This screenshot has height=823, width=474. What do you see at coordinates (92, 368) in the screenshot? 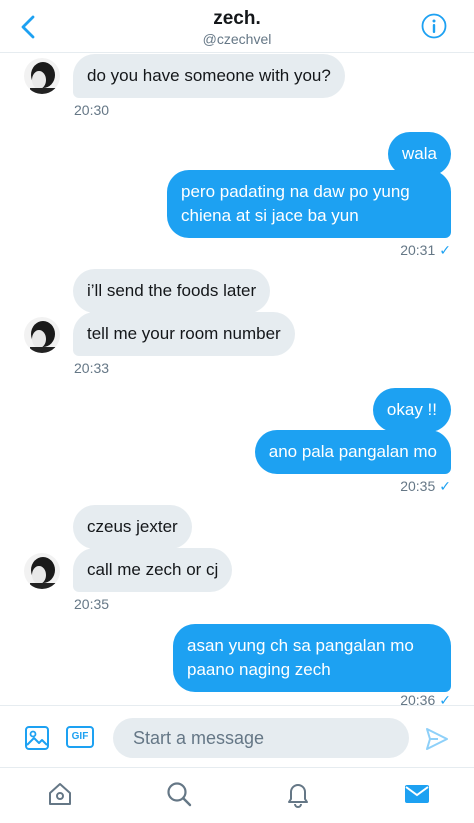
I see `message-timestamp: 20:33` at bounding box center [92, 368].